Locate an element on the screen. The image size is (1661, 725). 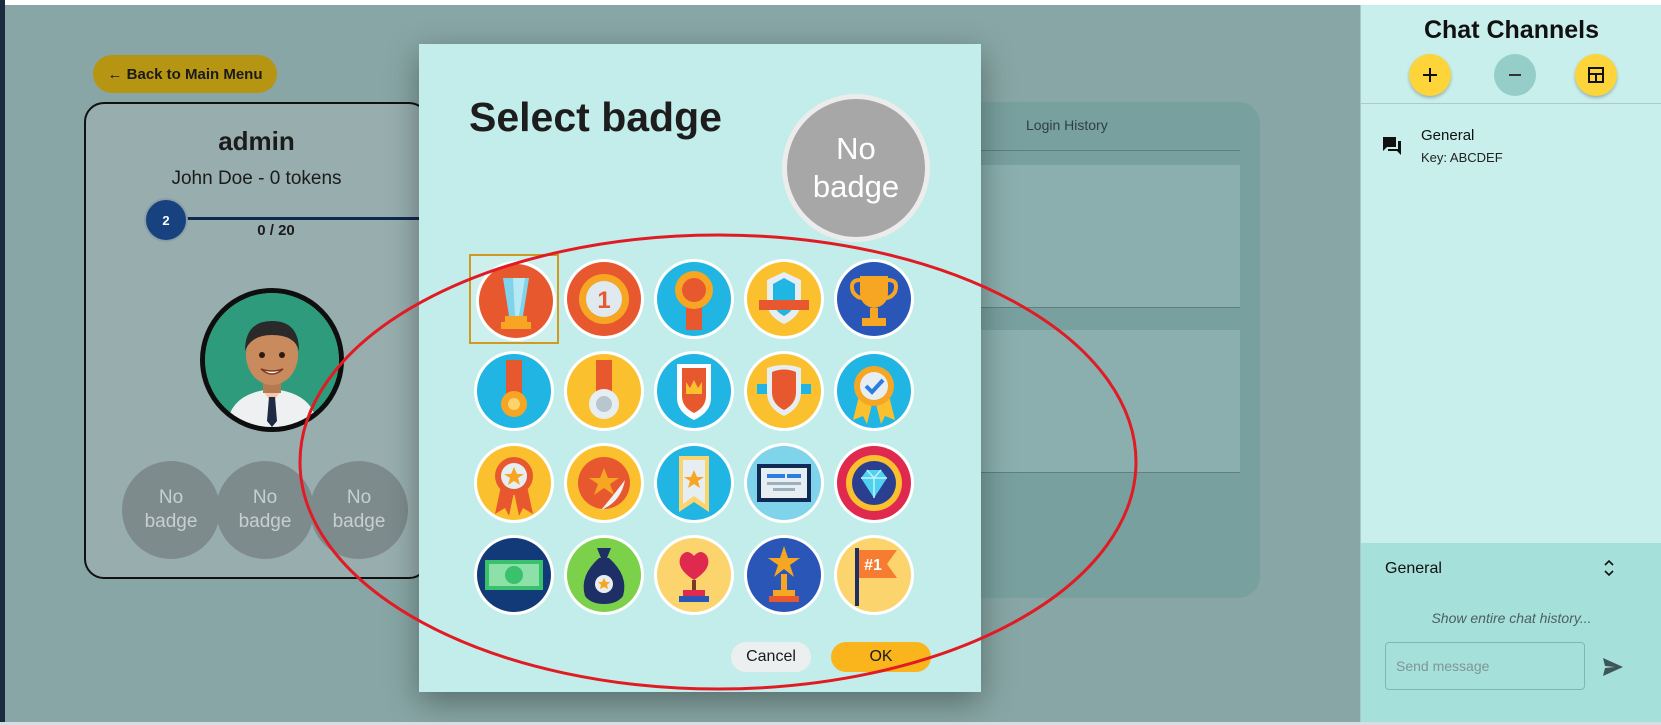
star-rosette-badge-icon is located at coordinates (514, 483).